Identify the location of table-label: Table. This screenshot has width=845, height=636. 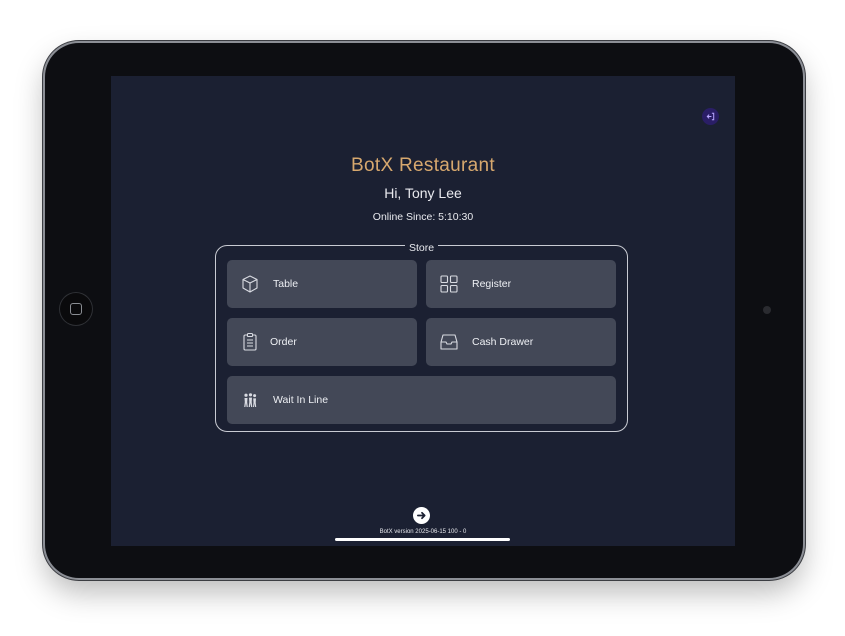
(286, 284).